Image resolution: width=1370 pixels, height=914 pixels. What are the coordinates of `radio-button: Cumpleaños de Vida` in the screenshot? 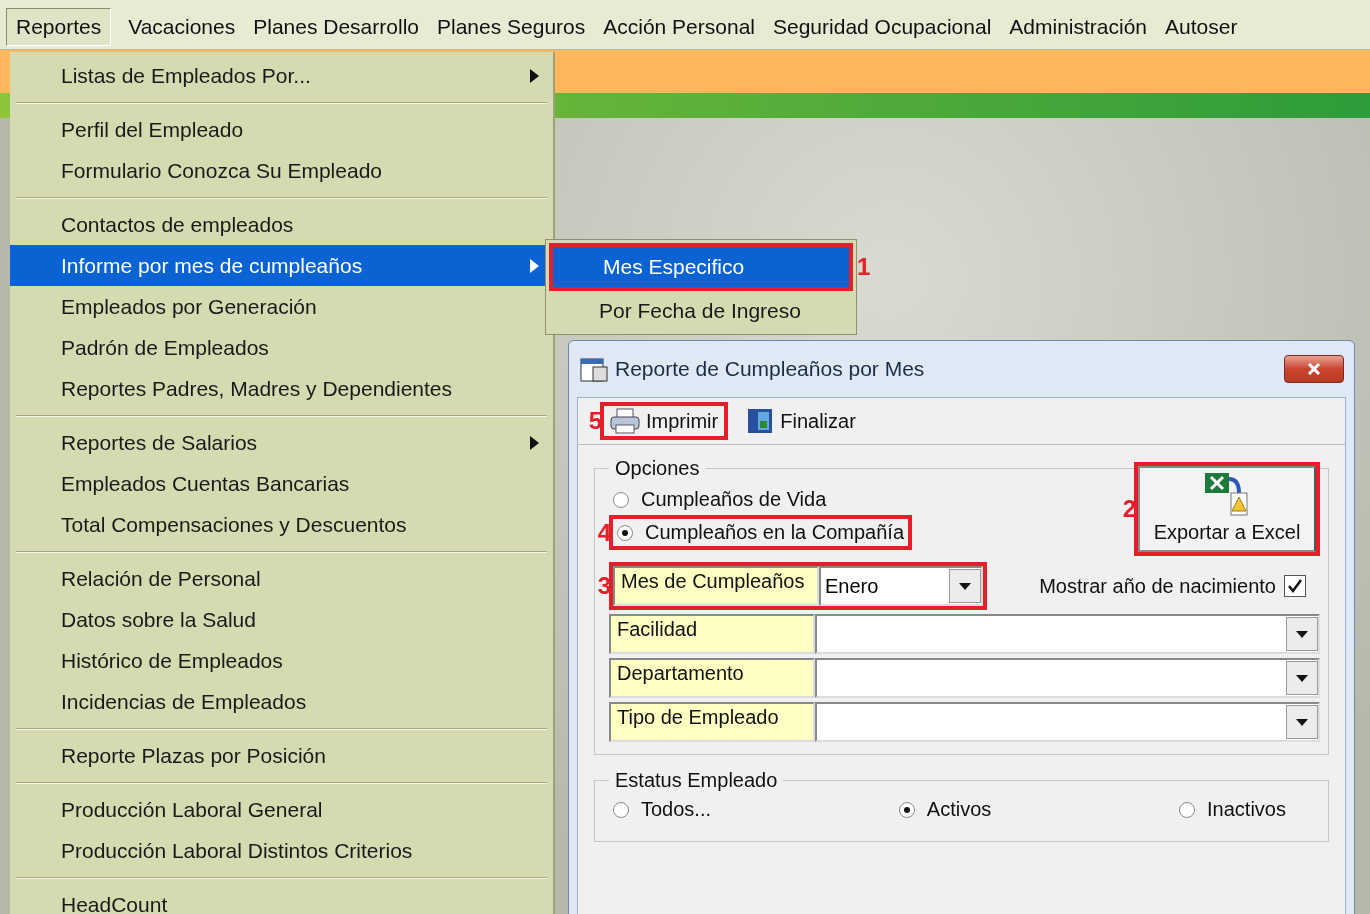 It's located at (761, 499).